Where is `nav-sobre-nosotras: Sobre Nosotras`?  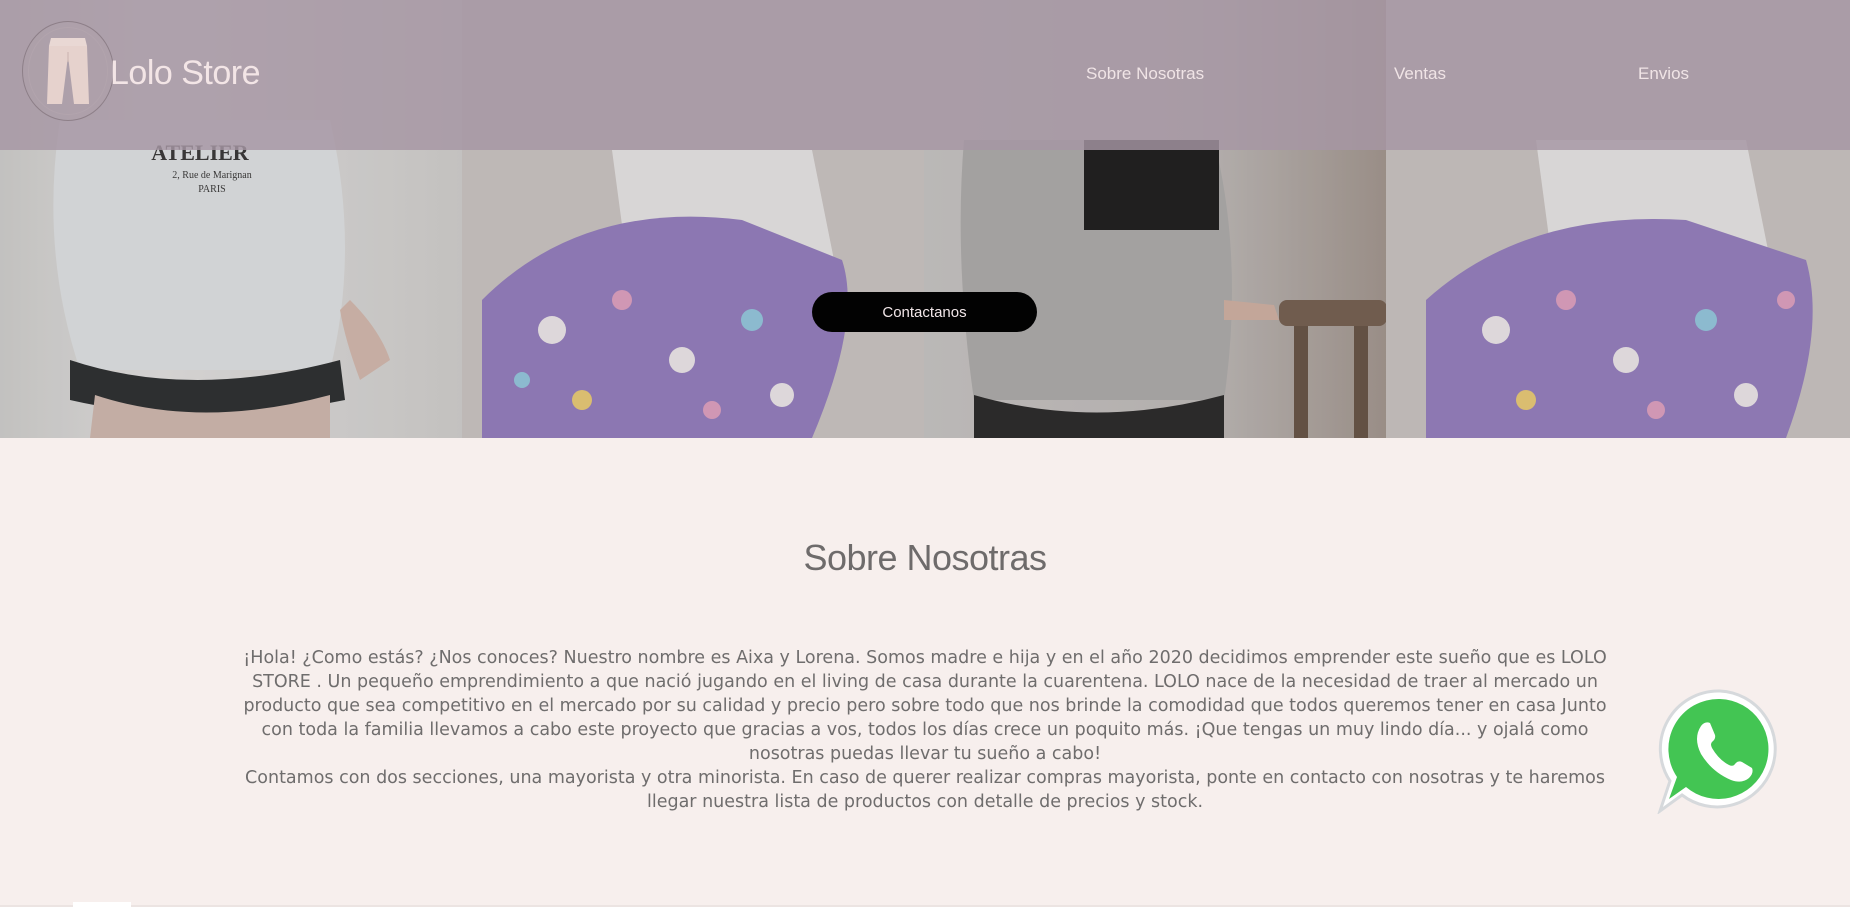
nav-sobre-nosotras: Sobre Nosotras is located at coordinates (1145, 74).